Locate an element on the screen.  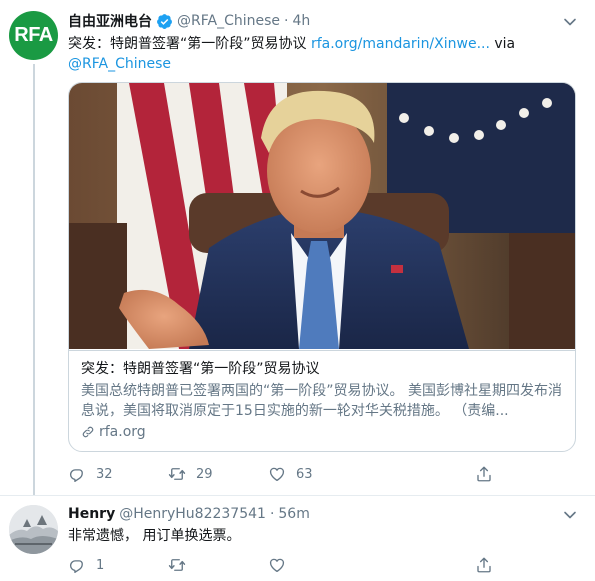
tweet-time: 4h is located at coordinates (301, 21).